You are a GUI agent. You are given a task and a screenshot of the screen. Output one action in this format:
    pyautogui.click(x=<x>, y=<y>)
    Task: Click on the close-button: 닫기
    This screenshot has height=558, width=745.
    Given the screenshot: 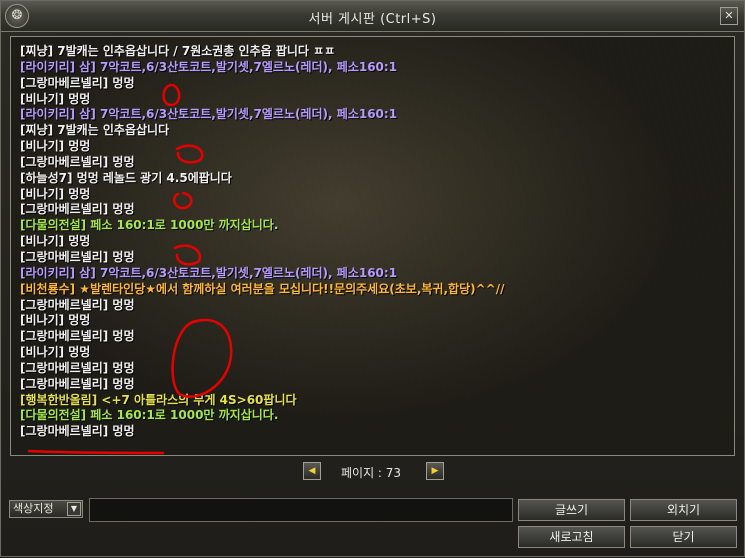 What is the action you would take?
    pyautogui.click(x=683, y=537)
    